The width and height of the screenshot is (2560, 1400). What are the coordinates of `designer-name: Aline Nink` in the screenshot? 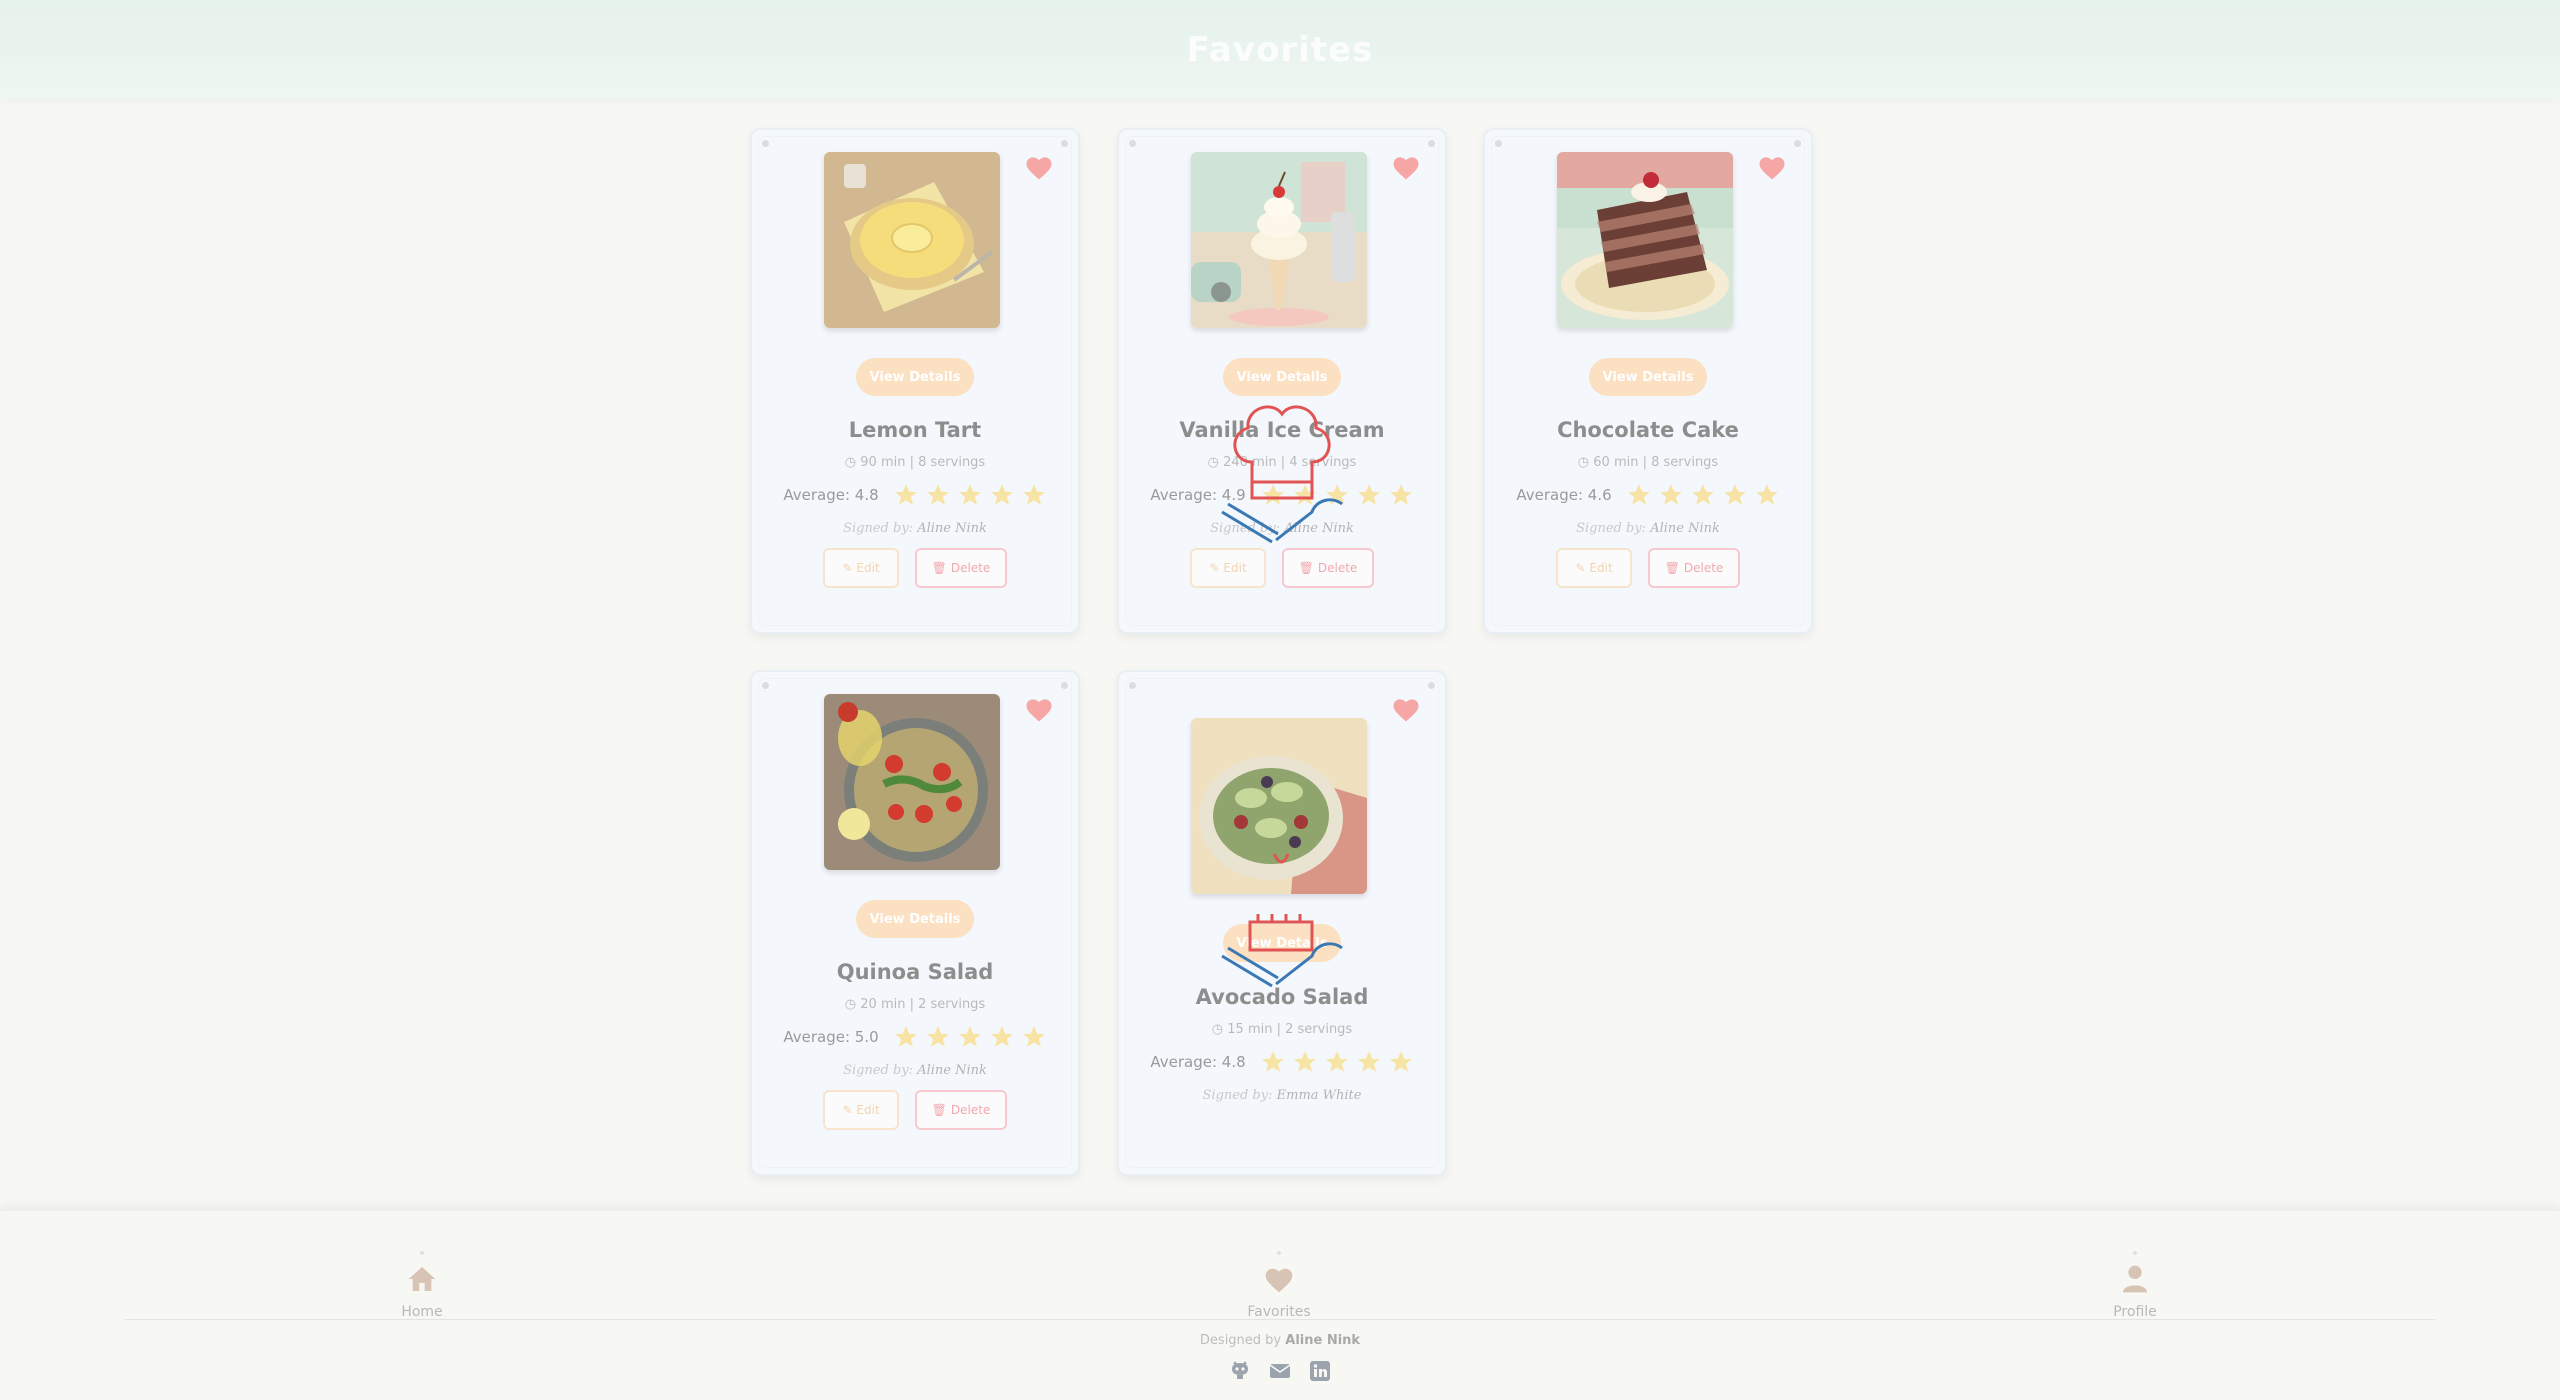 It's located at (1323, 1340).